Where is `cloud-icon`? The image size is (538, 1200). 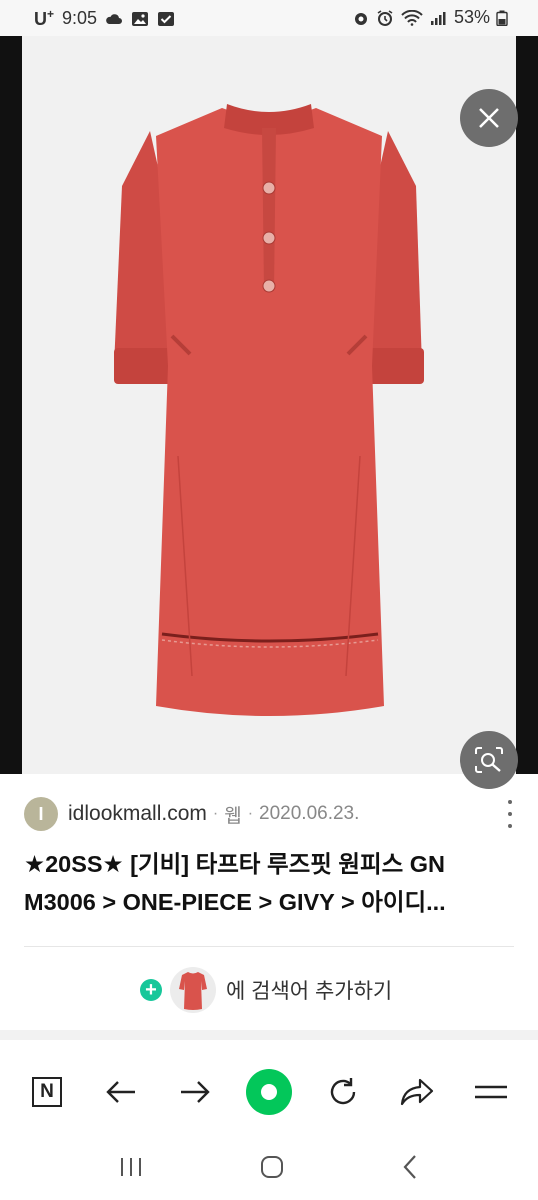
cloud-icon is located at coordinates (114, 19).